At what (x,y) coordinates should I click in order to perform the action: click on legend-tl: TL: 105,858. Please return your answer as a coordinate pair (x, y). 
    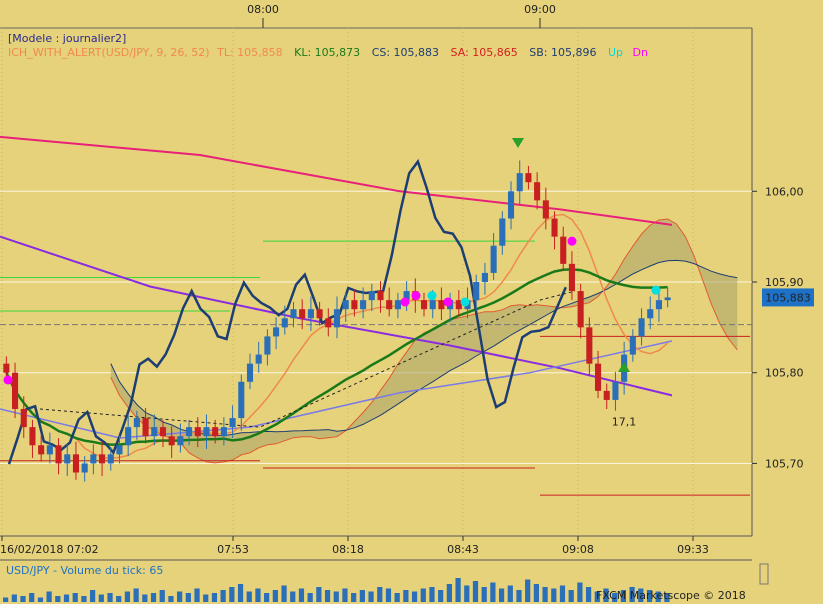
    Looking at the image, I should click on (249, 52).